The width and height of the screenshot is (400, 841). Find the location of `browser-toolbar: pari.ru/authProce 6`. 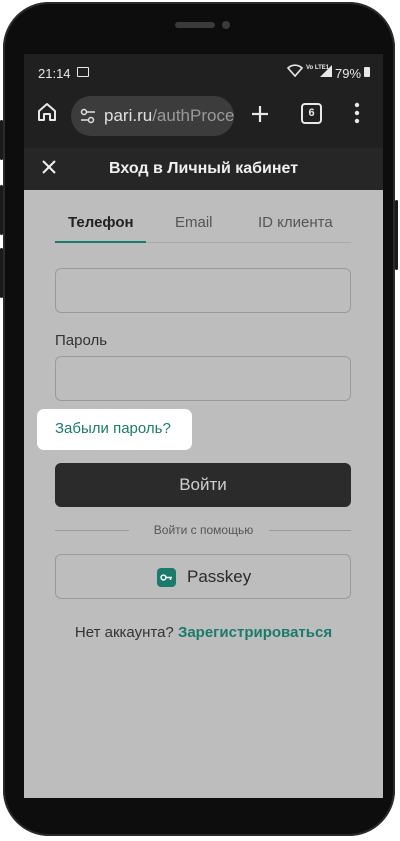

browser-toolbar: pari.ru/authProce 6 is located at coordinates (203, 118).